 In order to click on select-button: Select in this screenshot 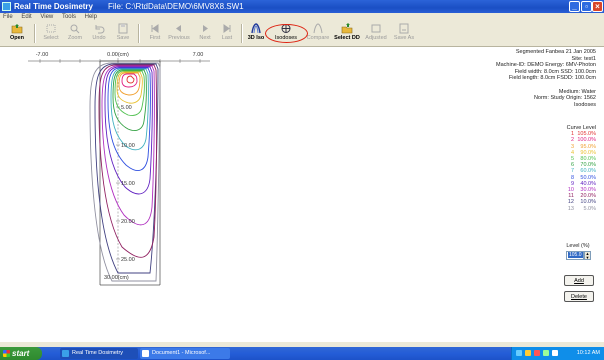, I will do `click(51, 33)`.